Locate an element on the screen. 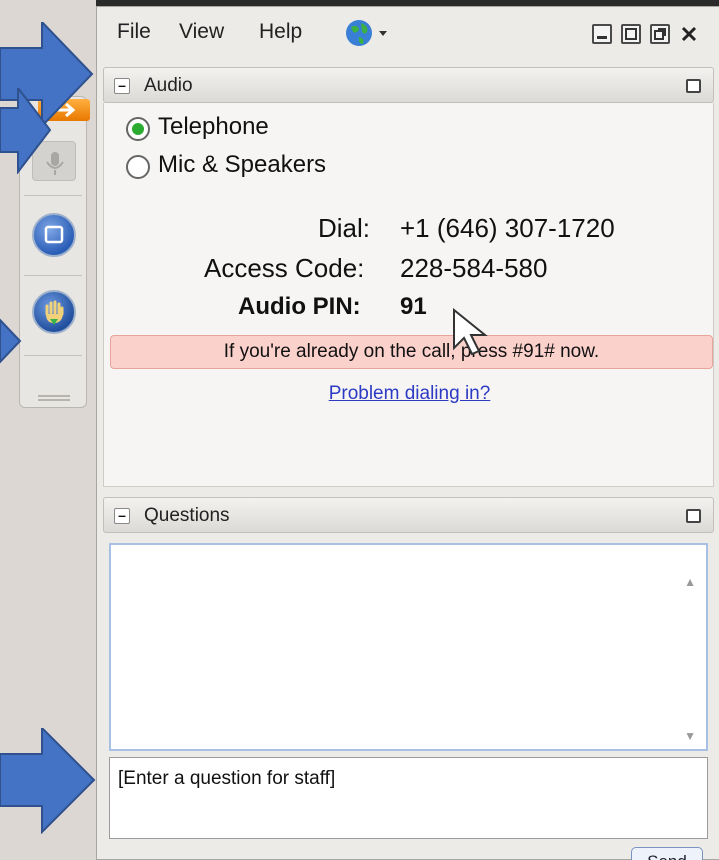 The image size is (719, 860). telephone-radio-label: Telephone is located at coordinates (213, 127).